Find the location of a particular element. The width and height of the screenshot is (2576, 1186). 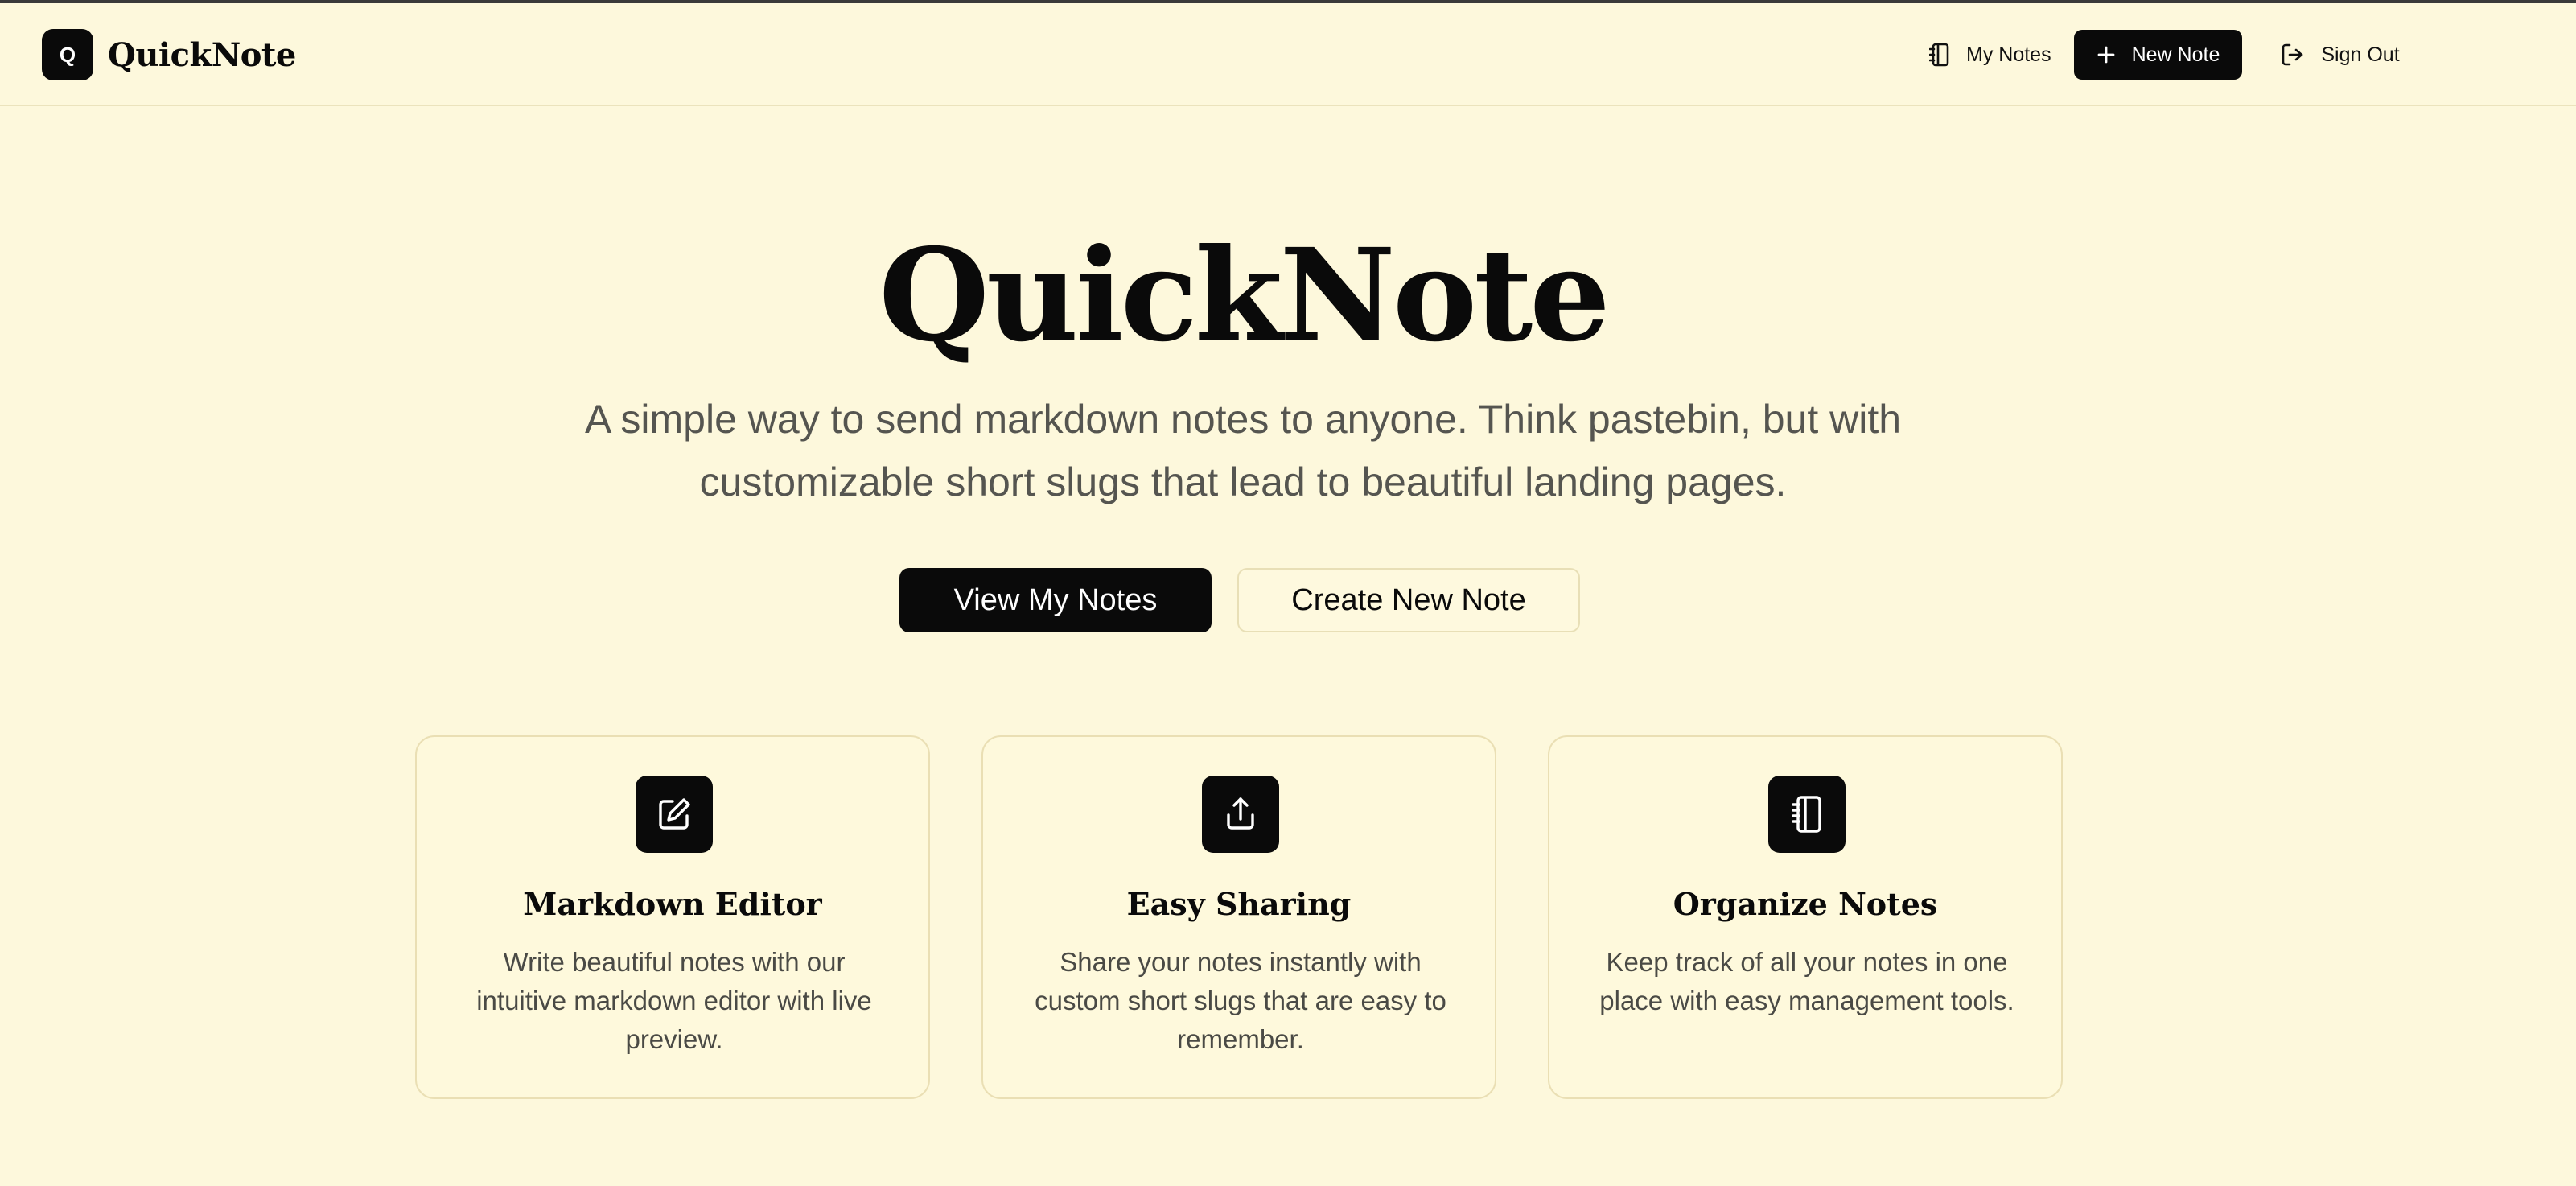

view-my-notes-button: View My Notes is located at coordinates (1055, 600).